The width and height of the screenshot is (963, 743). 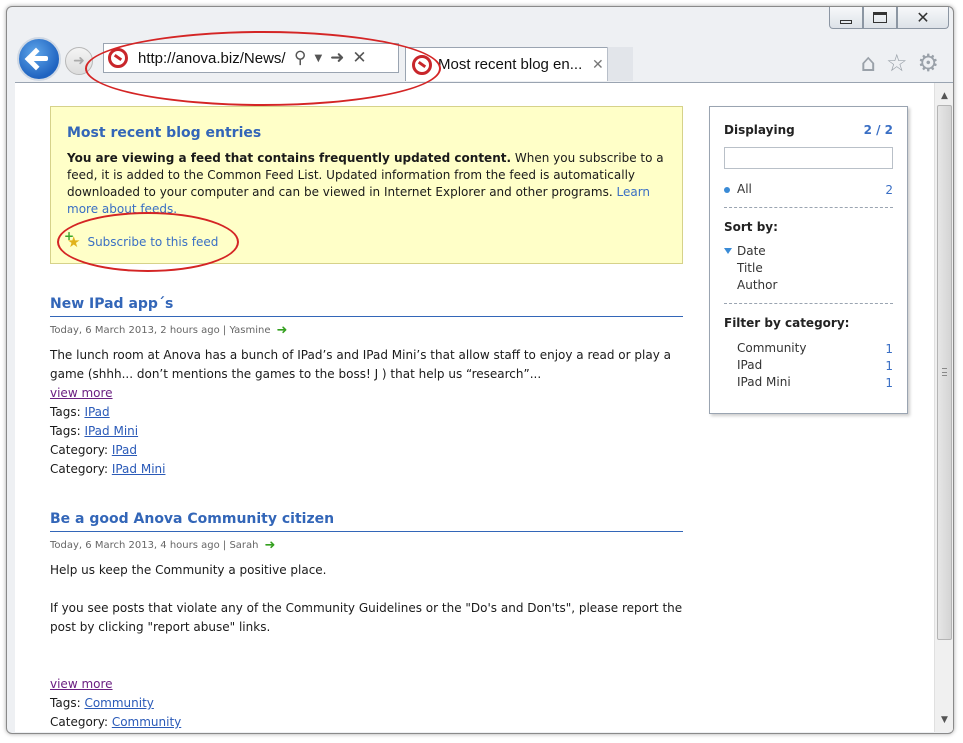 What do you see at coordinates (808, 251) in the screenshot?
I see `sort-option-date: Date` at bounding box center [808, 251].